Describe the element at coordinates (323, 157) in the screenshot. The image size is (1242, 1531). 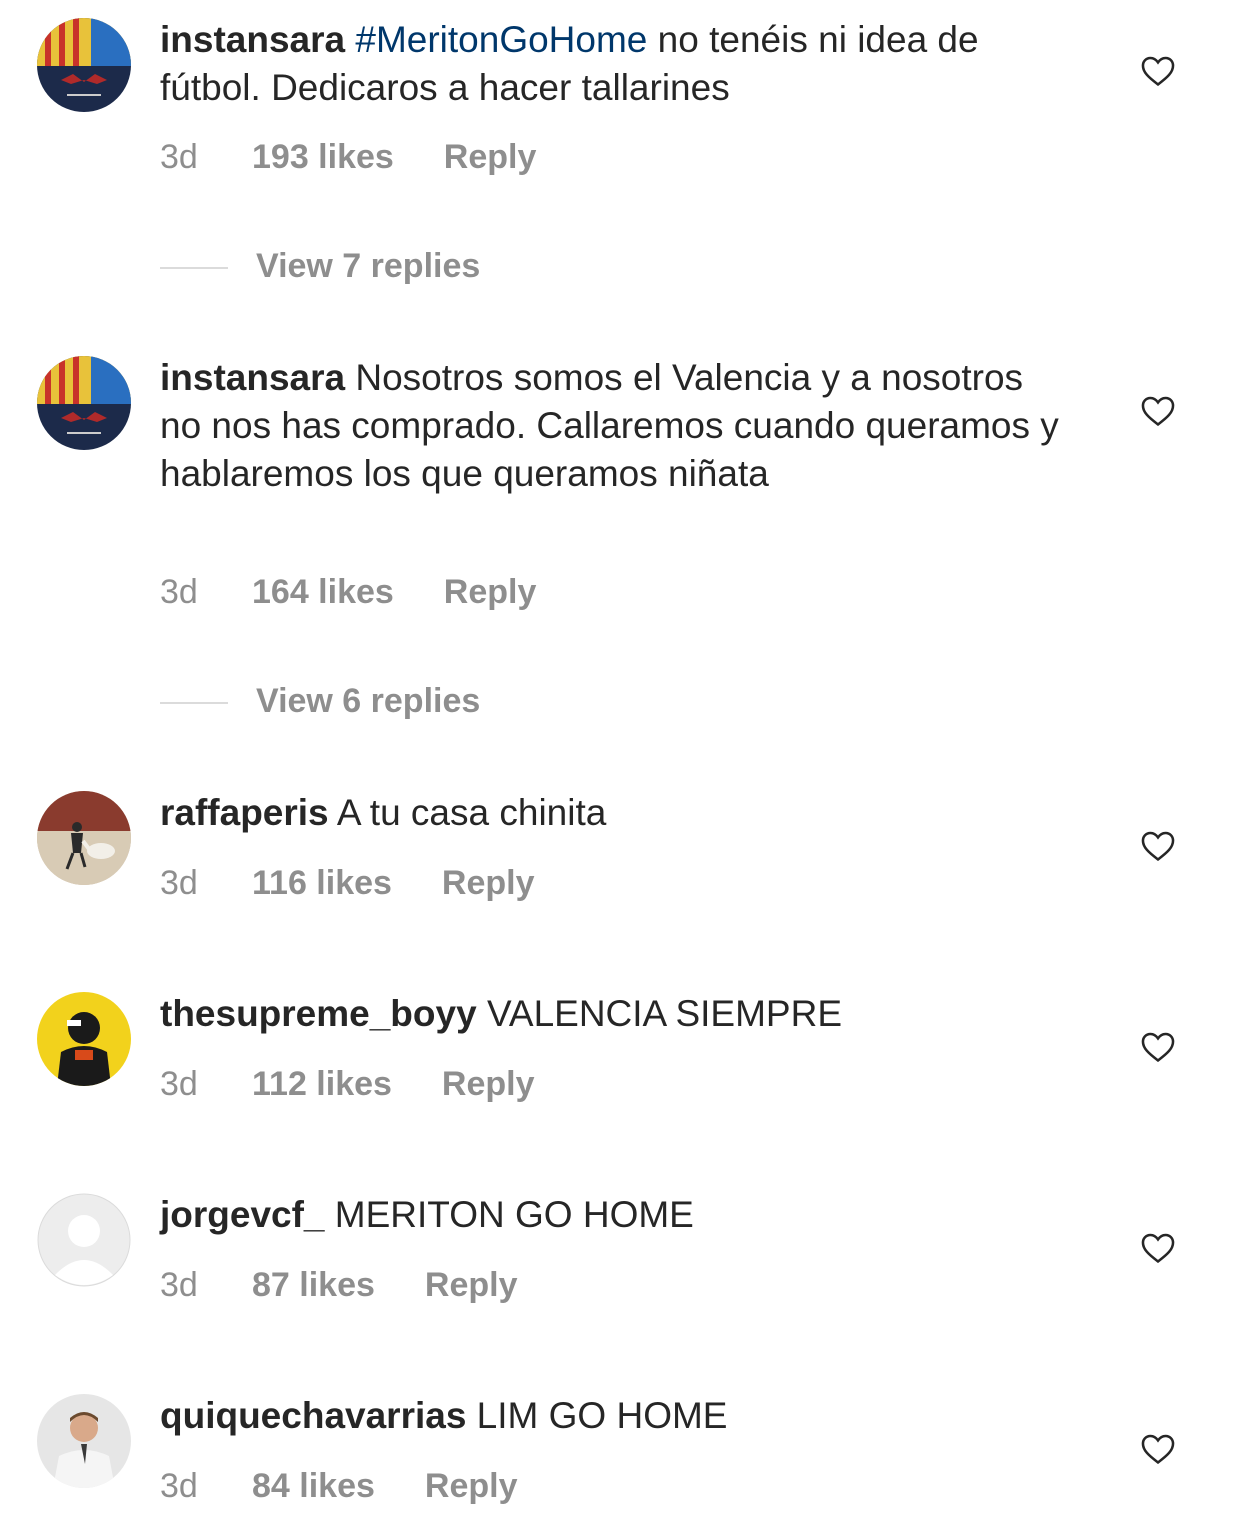
I see `comment-likes: 193 likes` at that location.